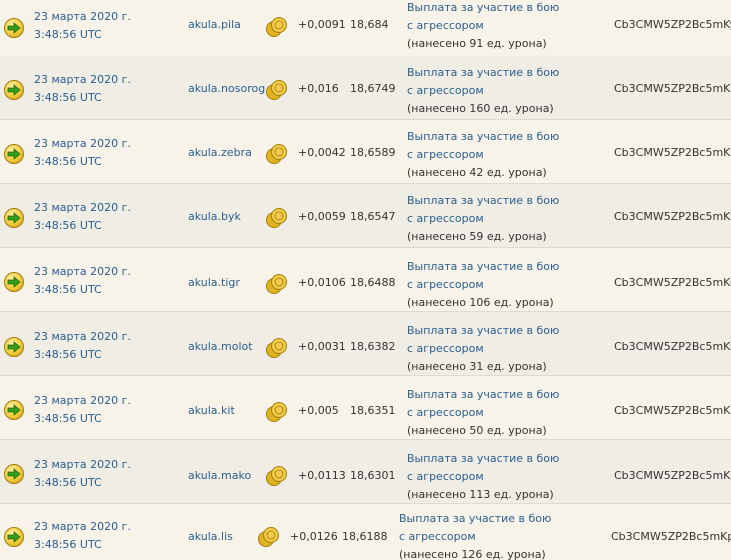 The height and width of the screenshot is (560, 731). Describe the element at coordinates (322, 475) in the screenshot. I see `amount: +0,0113` at that location.